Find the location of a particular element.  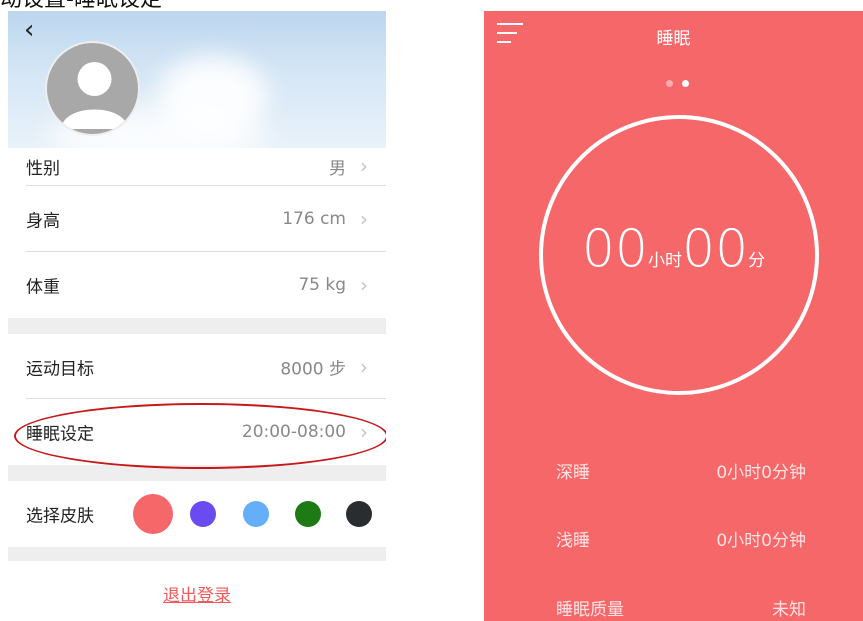

screen-title: 睡眠 is located at coordinates (673, 39).